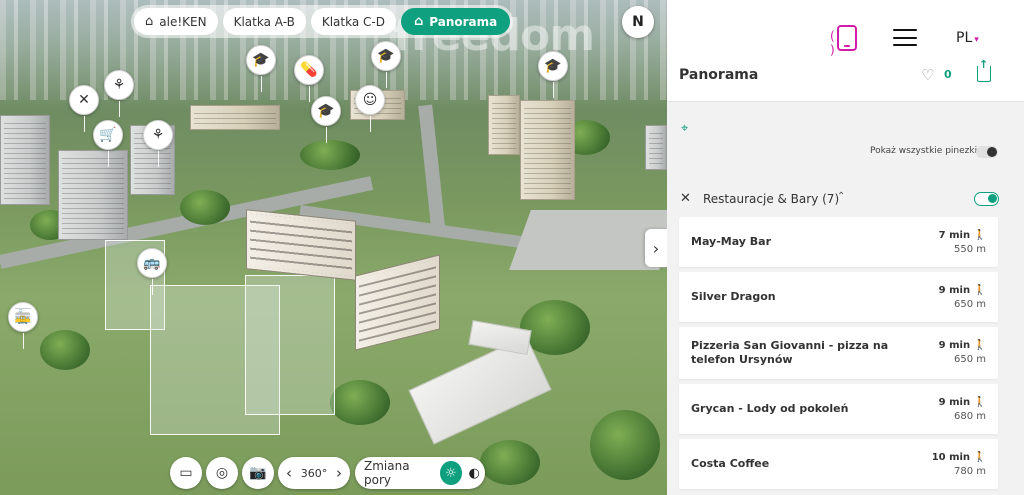 The width and height of the screenshot is (1024, 495). I want to click on rotation-label: 360°, so click(314, 473).